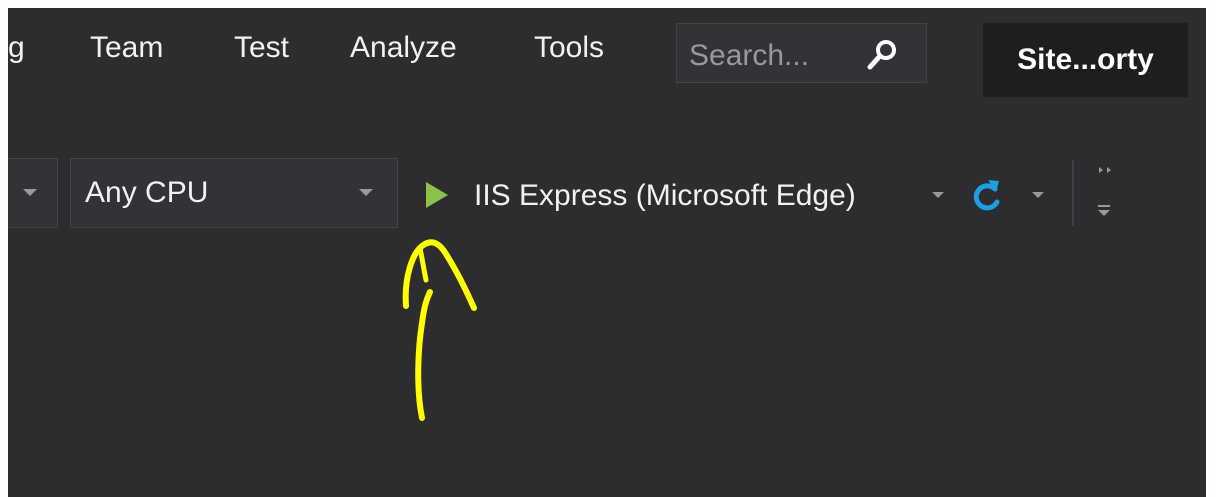 The height and width of the screenshot is (497, 1216). Describe the element at coordinates (1073, 193) in the screenshot. I see `toolbar-separator` at that location.